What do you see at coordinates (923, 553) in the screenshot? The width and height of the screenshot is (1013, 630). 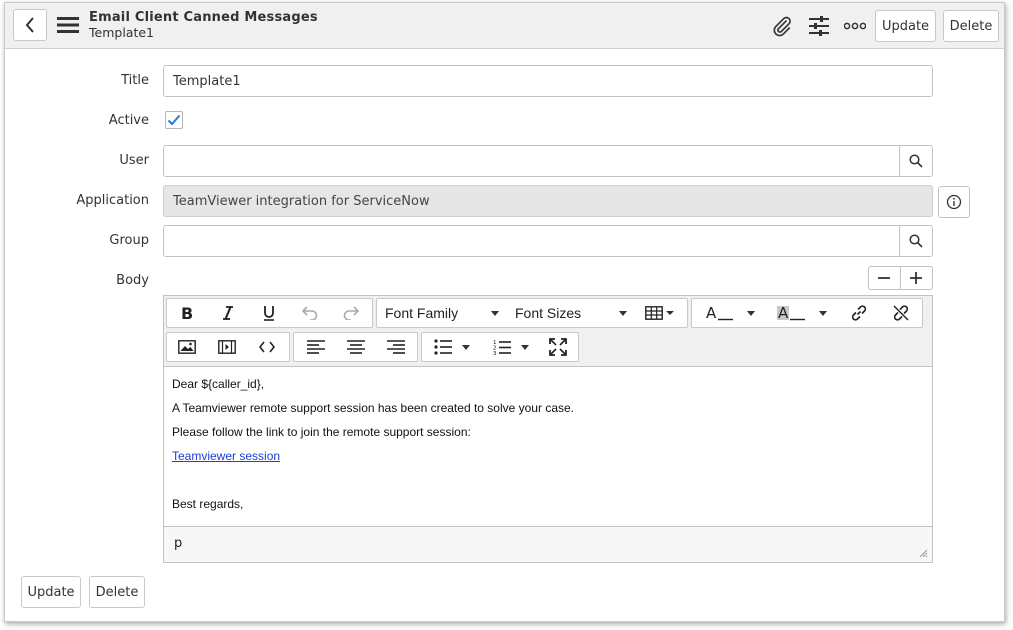 I see `resize-handle-icon` at bounding box center [923, 553].